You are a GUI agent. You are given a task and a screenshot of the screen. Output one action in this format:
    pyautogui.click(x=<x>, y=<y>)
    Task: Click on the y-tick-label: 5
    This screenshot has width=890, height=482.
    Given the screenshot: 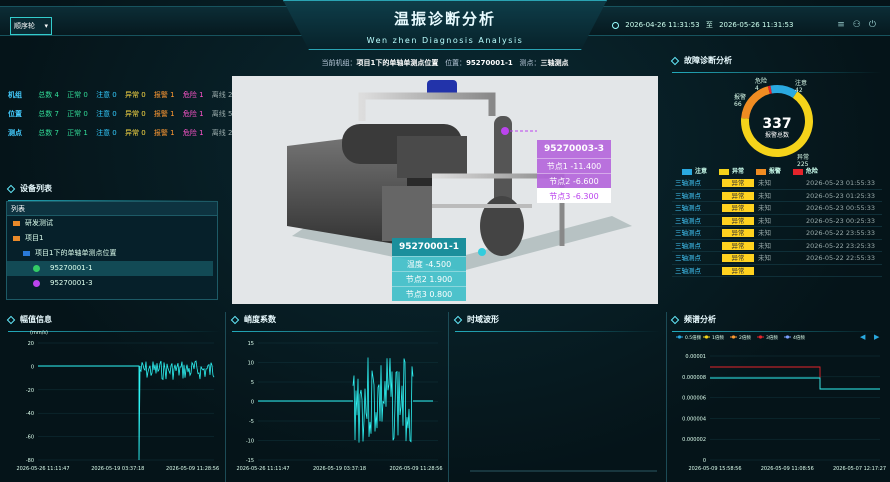 What is the action you would take?
    pyautogui.click(x=252, y=383)
    